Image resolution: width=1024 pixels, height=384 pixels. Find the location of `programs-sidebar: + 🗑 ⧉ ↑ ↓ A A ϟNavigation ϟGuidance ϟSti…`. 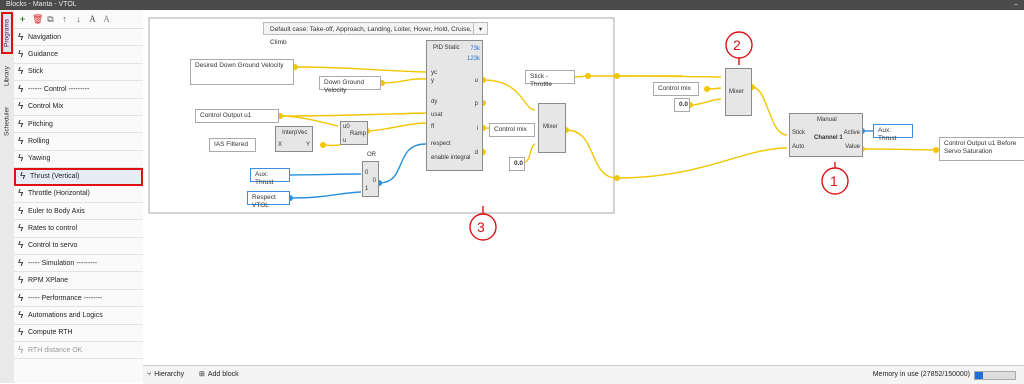

programs-sidebar: + 🗑 ⧉ ↑ ↓ A A ϟNavigation ϟGuidance ϟSti… is located at coordinates (79, 196).